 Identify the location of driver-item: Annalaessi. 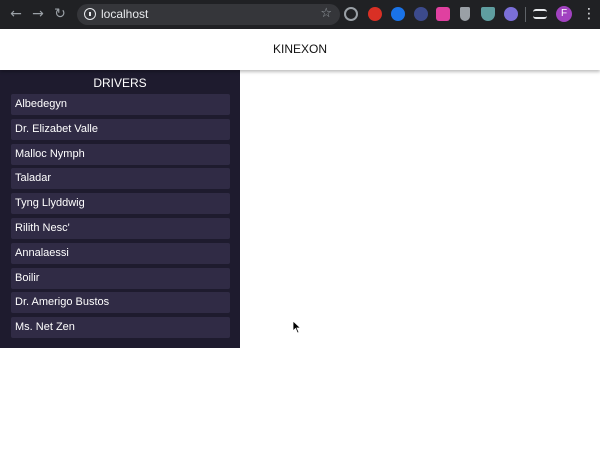
(120, 253).